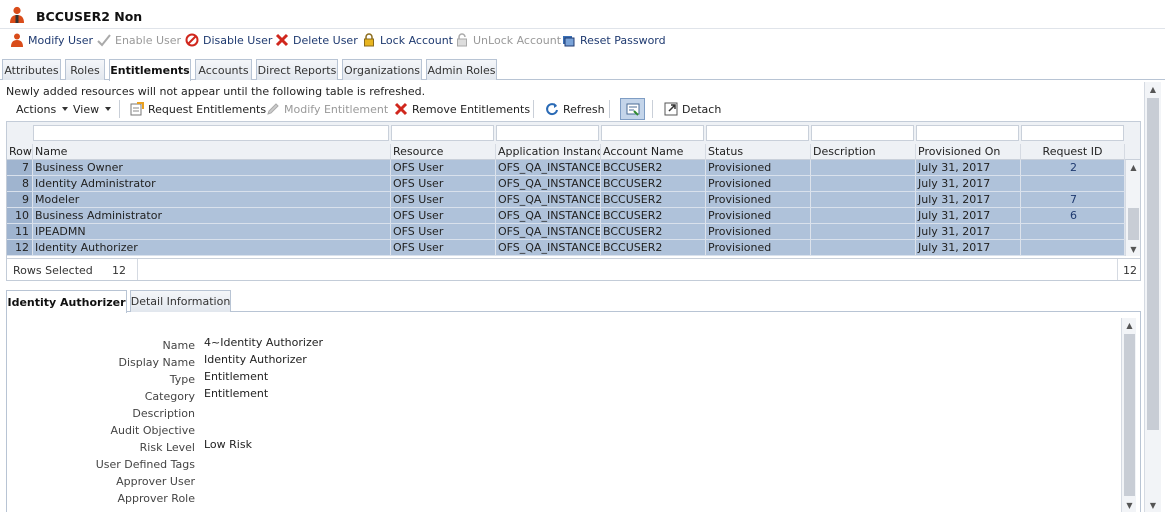  What do you see at coordinates (211, 133) in the screenshot?
I see `filter-name-input` at bounding box center [211, 133].